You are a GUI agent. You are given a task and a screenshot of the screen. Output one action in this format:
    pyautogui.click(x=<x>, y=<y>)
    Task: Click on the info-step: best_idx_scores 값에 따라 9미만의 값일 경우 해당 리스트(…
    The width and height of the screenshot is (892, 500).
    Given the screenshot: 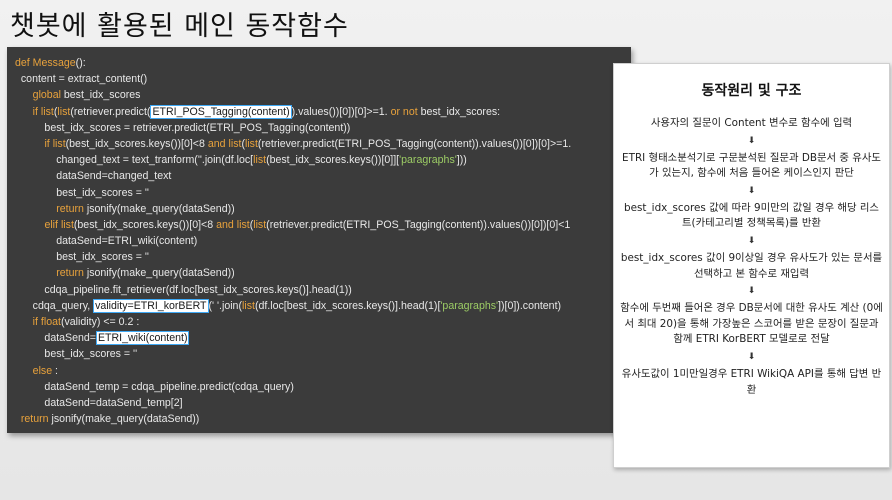 What is the action you would take?
    pyautogui.click(x=751, y=215)
    